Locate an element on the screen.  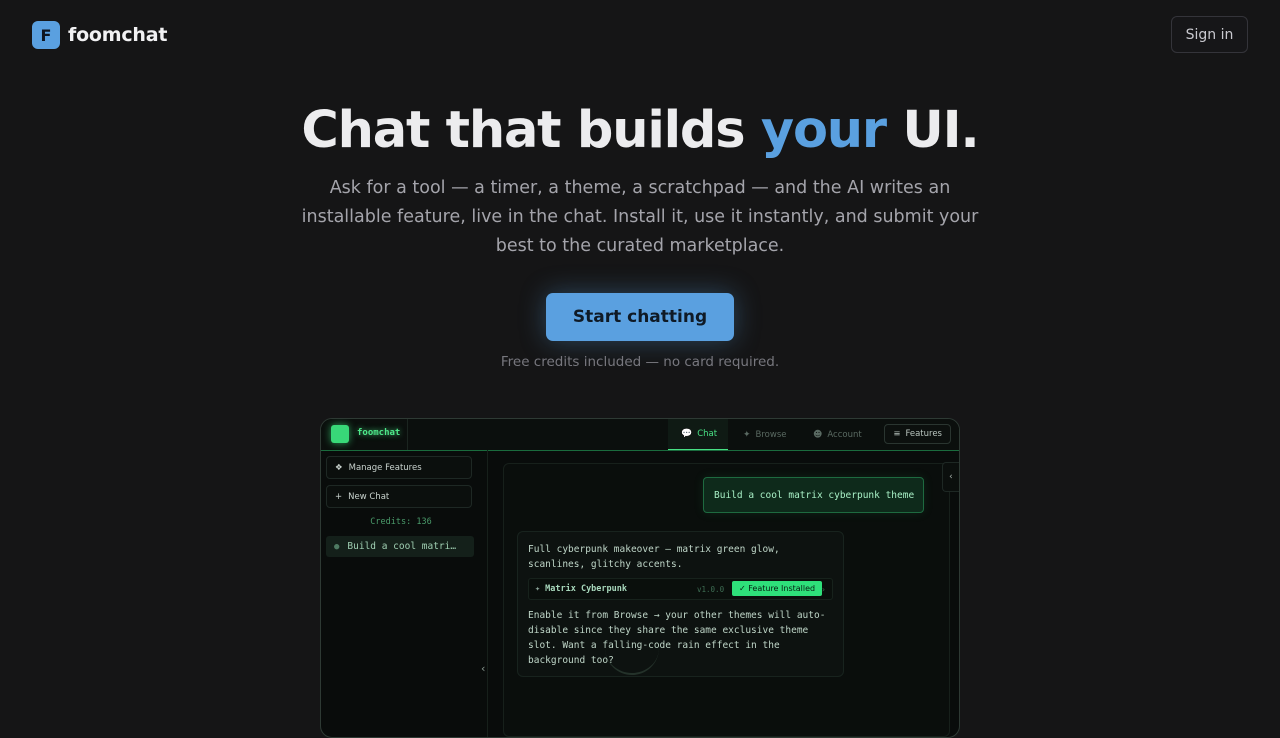
chevron-right-icon: › is located at coordinates (823, 589).